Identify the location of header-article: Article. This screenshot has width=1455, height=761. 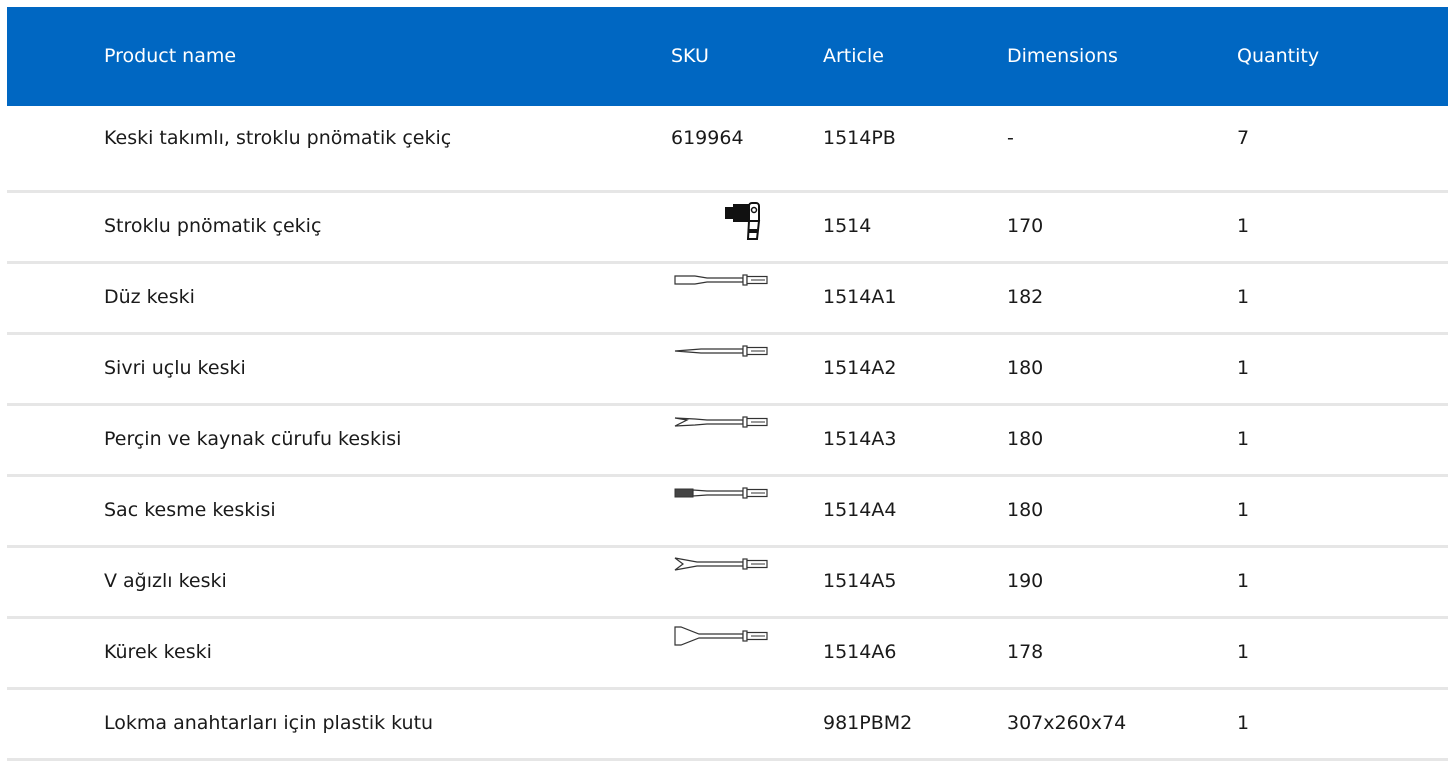
(853, 56).